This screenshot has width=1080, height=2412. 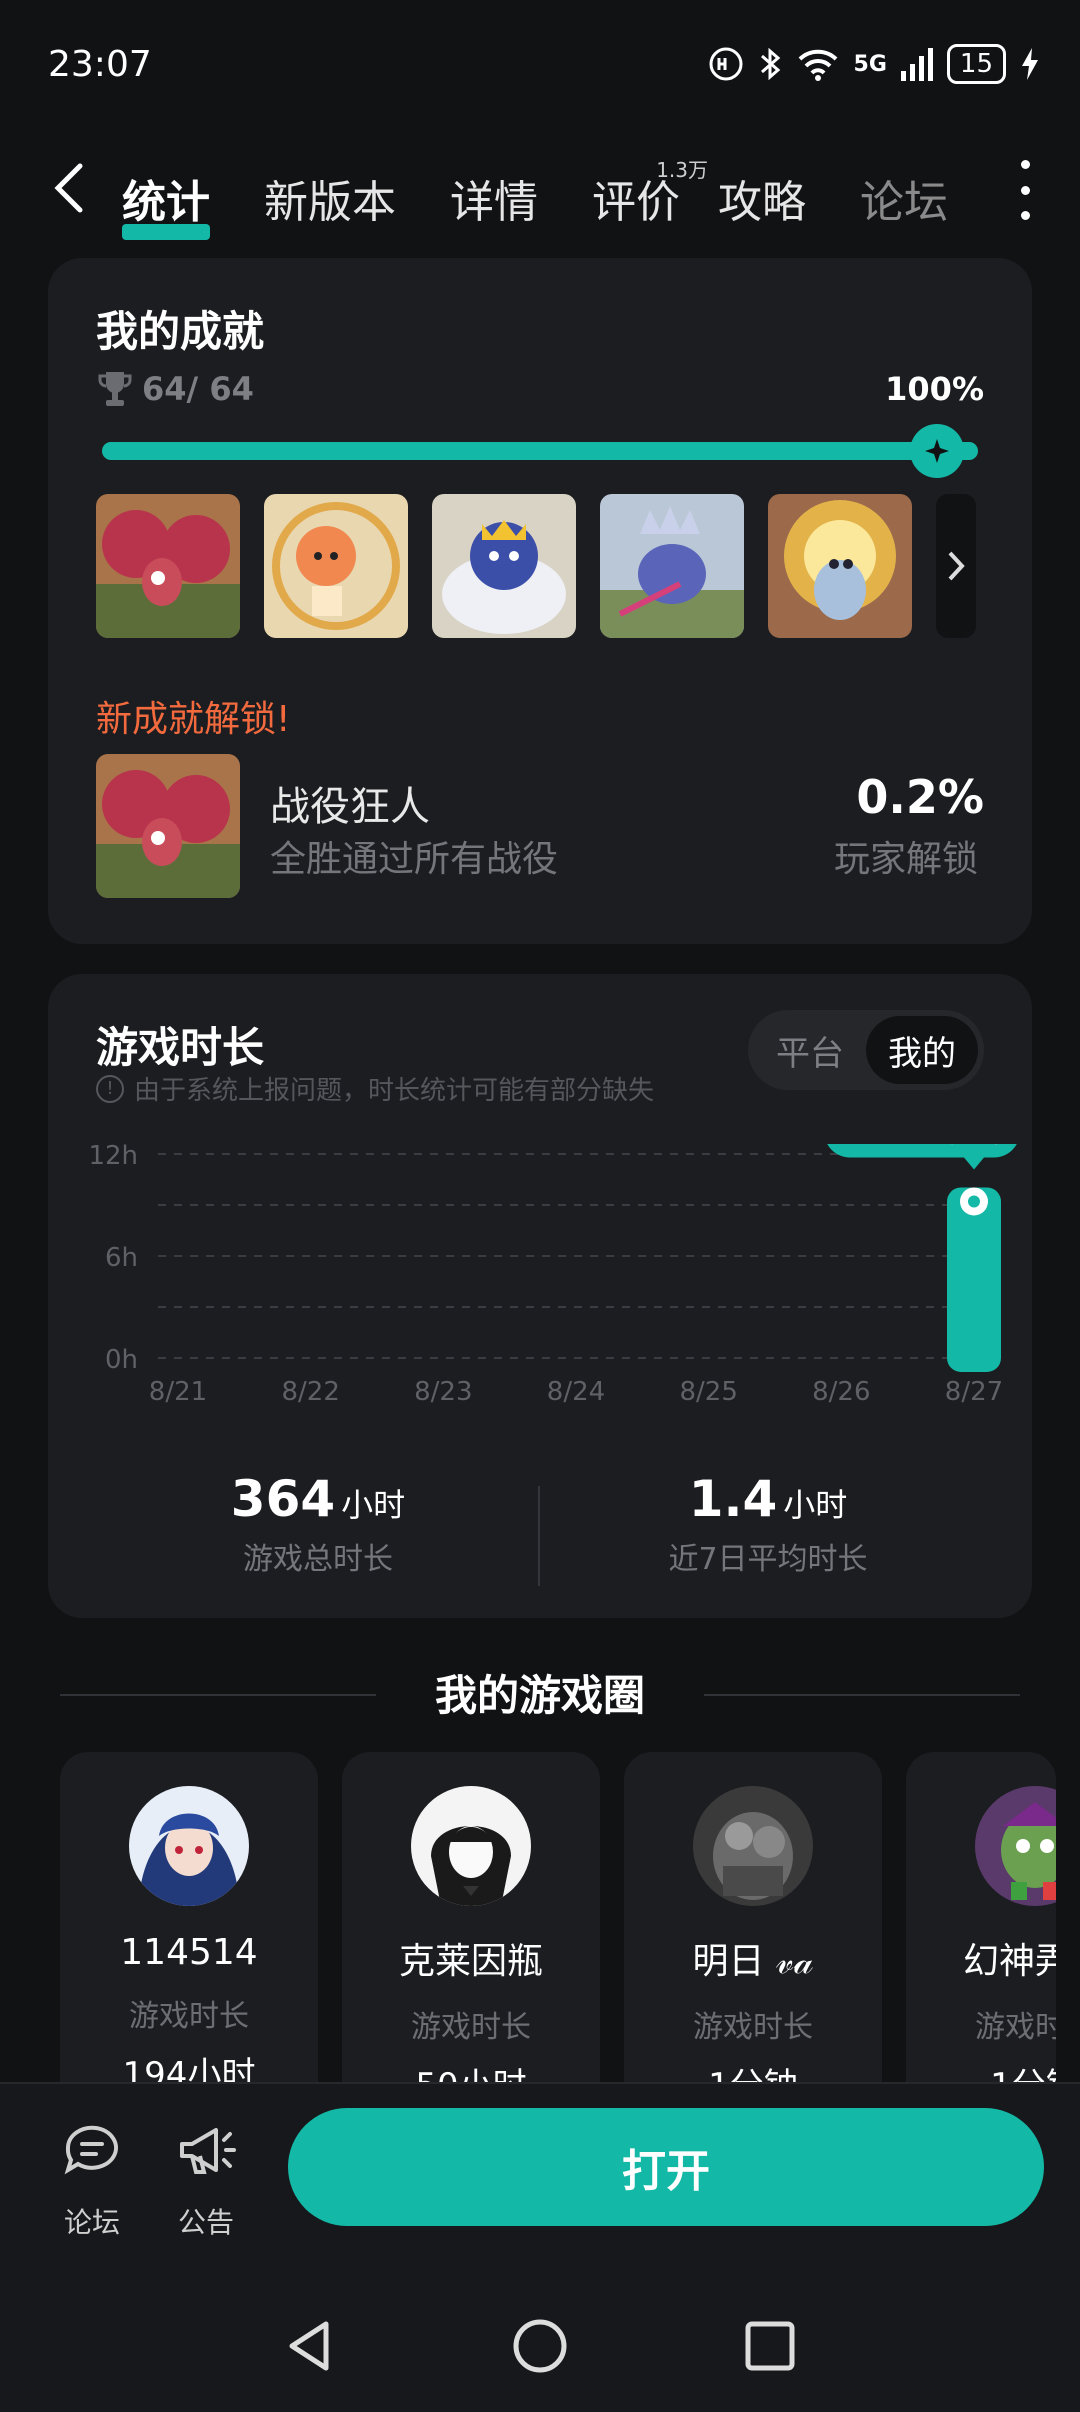 I want to click on avg-play-time-unit: 小时, so click(x=815, y=1505).